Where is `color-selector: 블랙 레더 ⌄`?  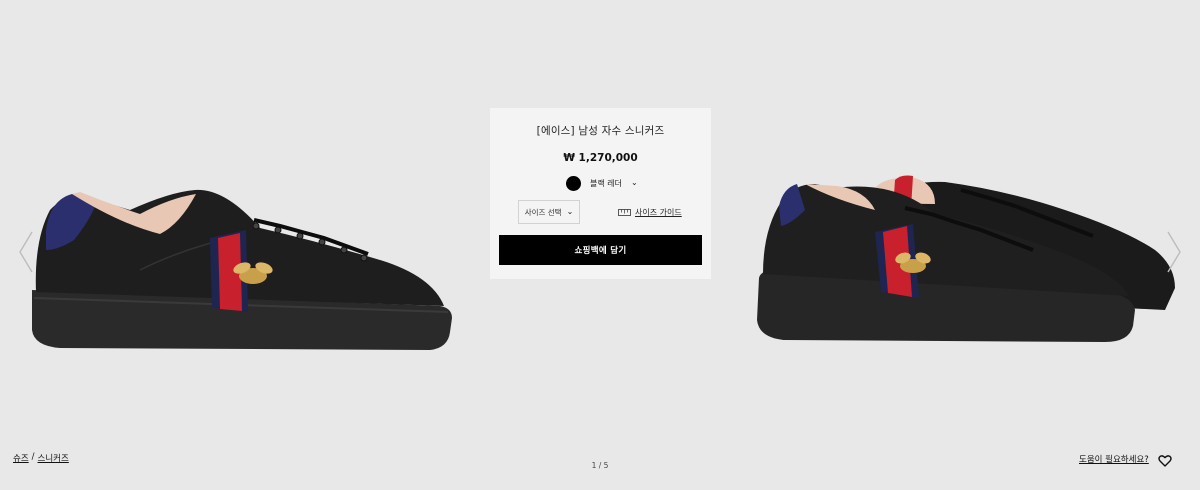 color-selector: 블랙 레더 ⌄ is located at coordinates (602, 183).